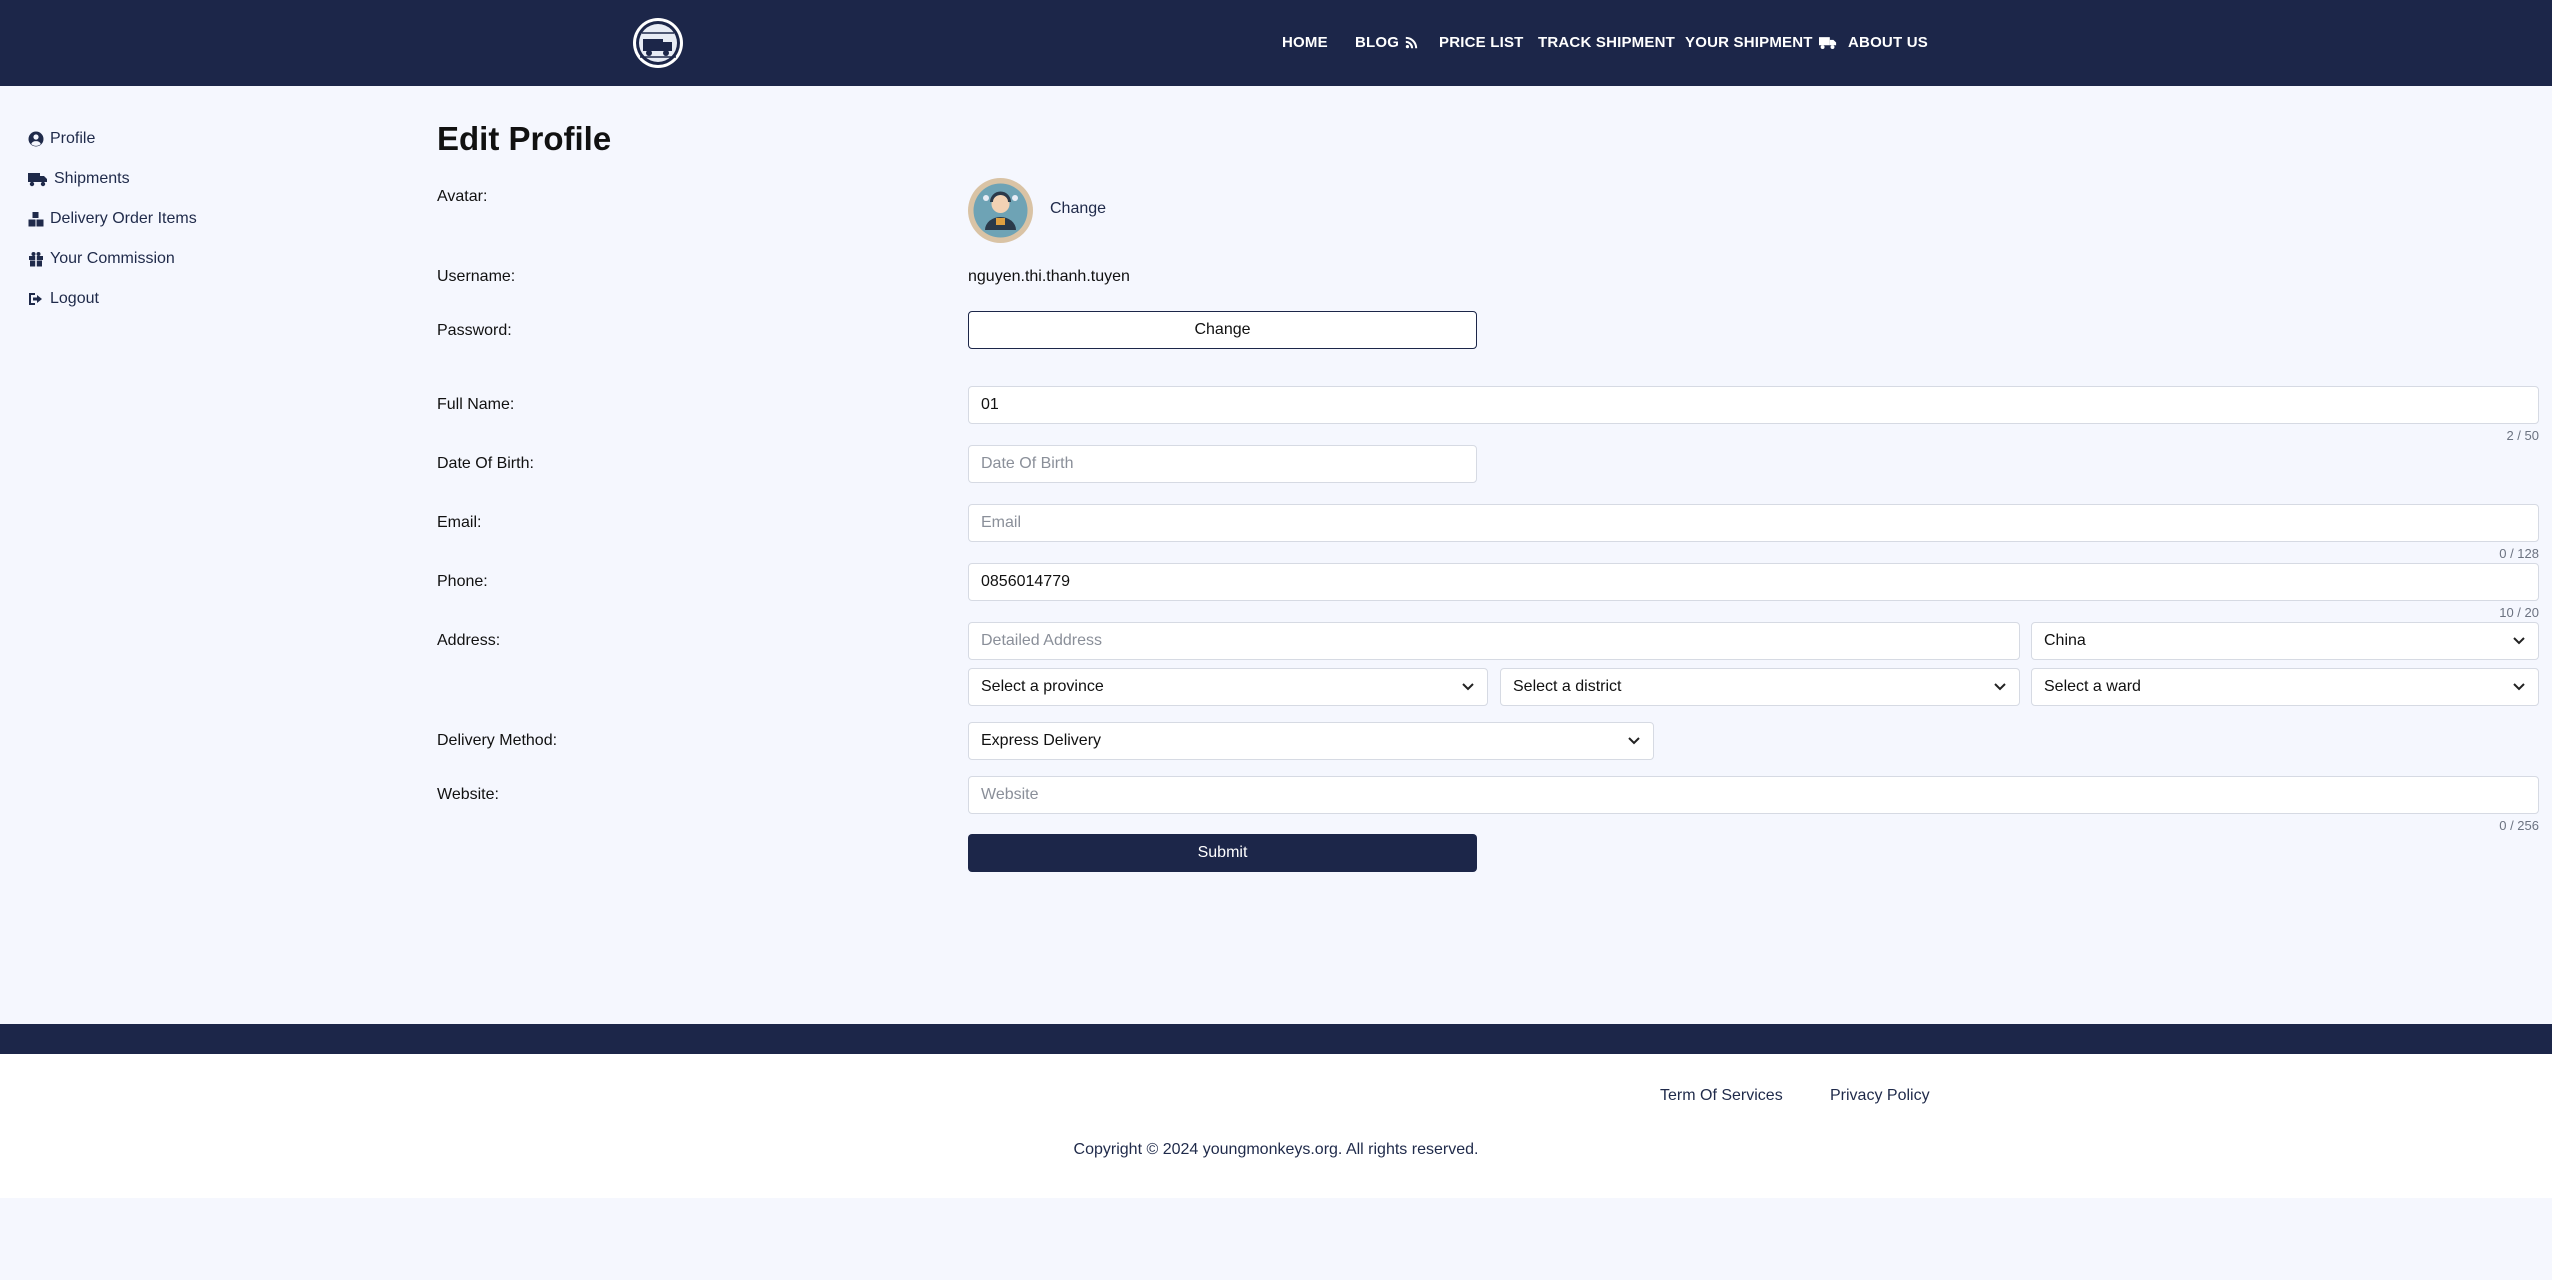 The height and width of the screenshot is (1280, 2552). I want to click on nav-track-shipment: TRACK SHIPMENT, so click(1606, 42).